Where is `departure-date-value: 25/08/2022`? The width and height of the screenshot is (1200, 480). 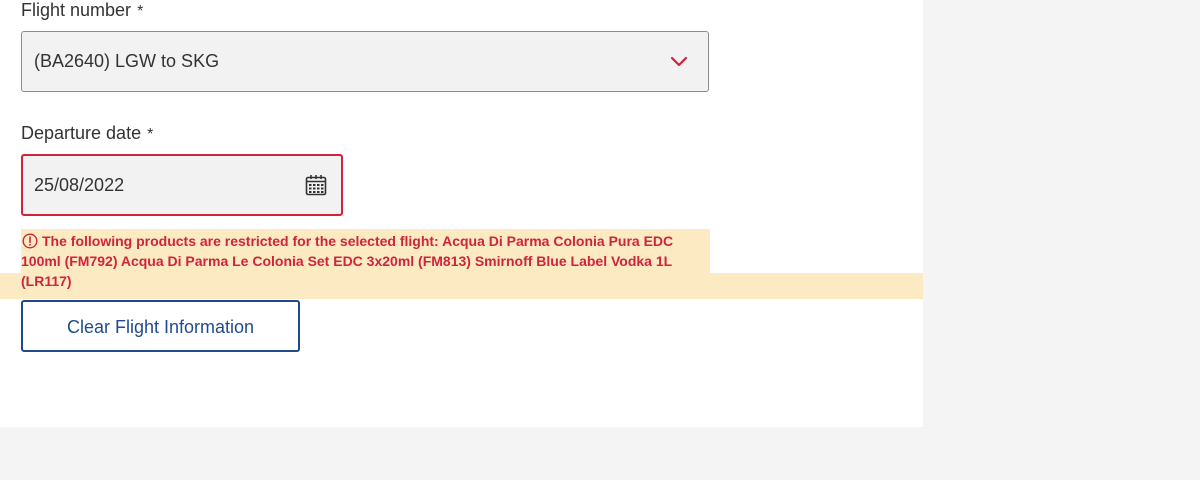 departure-date-value: 25/08/2022 is located at coordinates (79, 185).